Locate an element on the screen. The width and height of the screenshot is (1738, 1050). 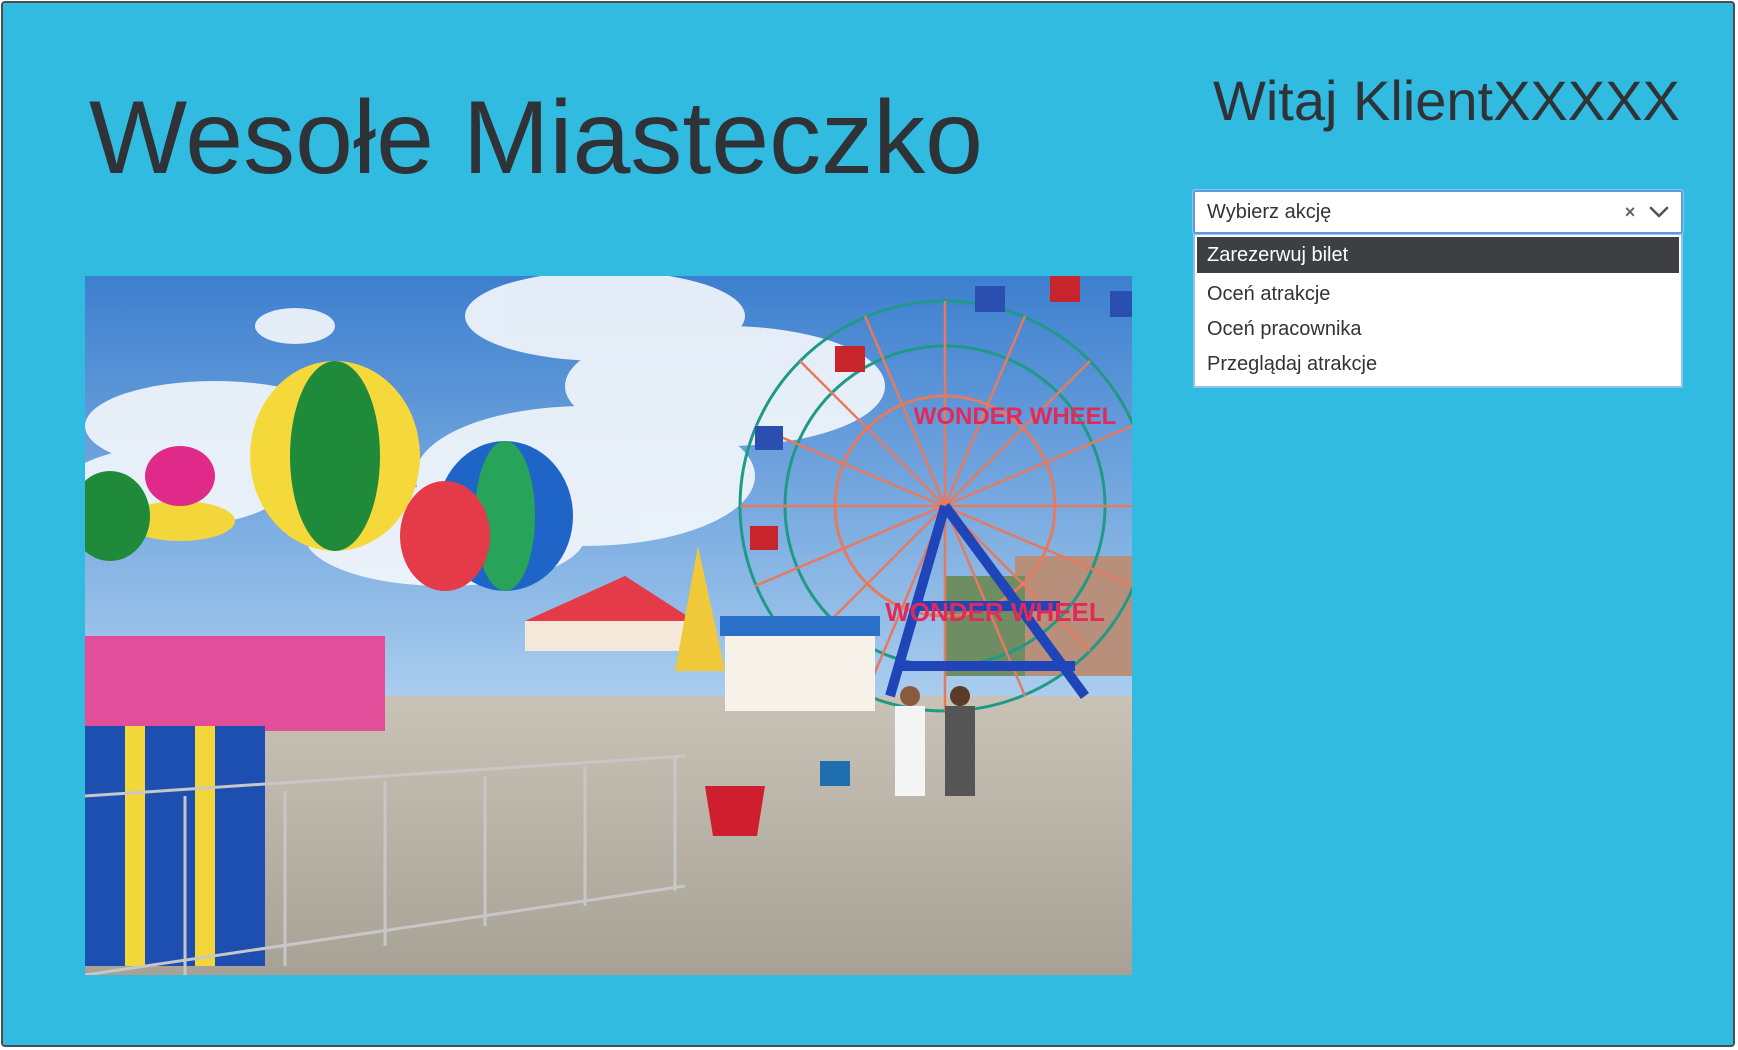
action-select-placeholder: Wybierz akcję is located at coordinates (1269, 211).